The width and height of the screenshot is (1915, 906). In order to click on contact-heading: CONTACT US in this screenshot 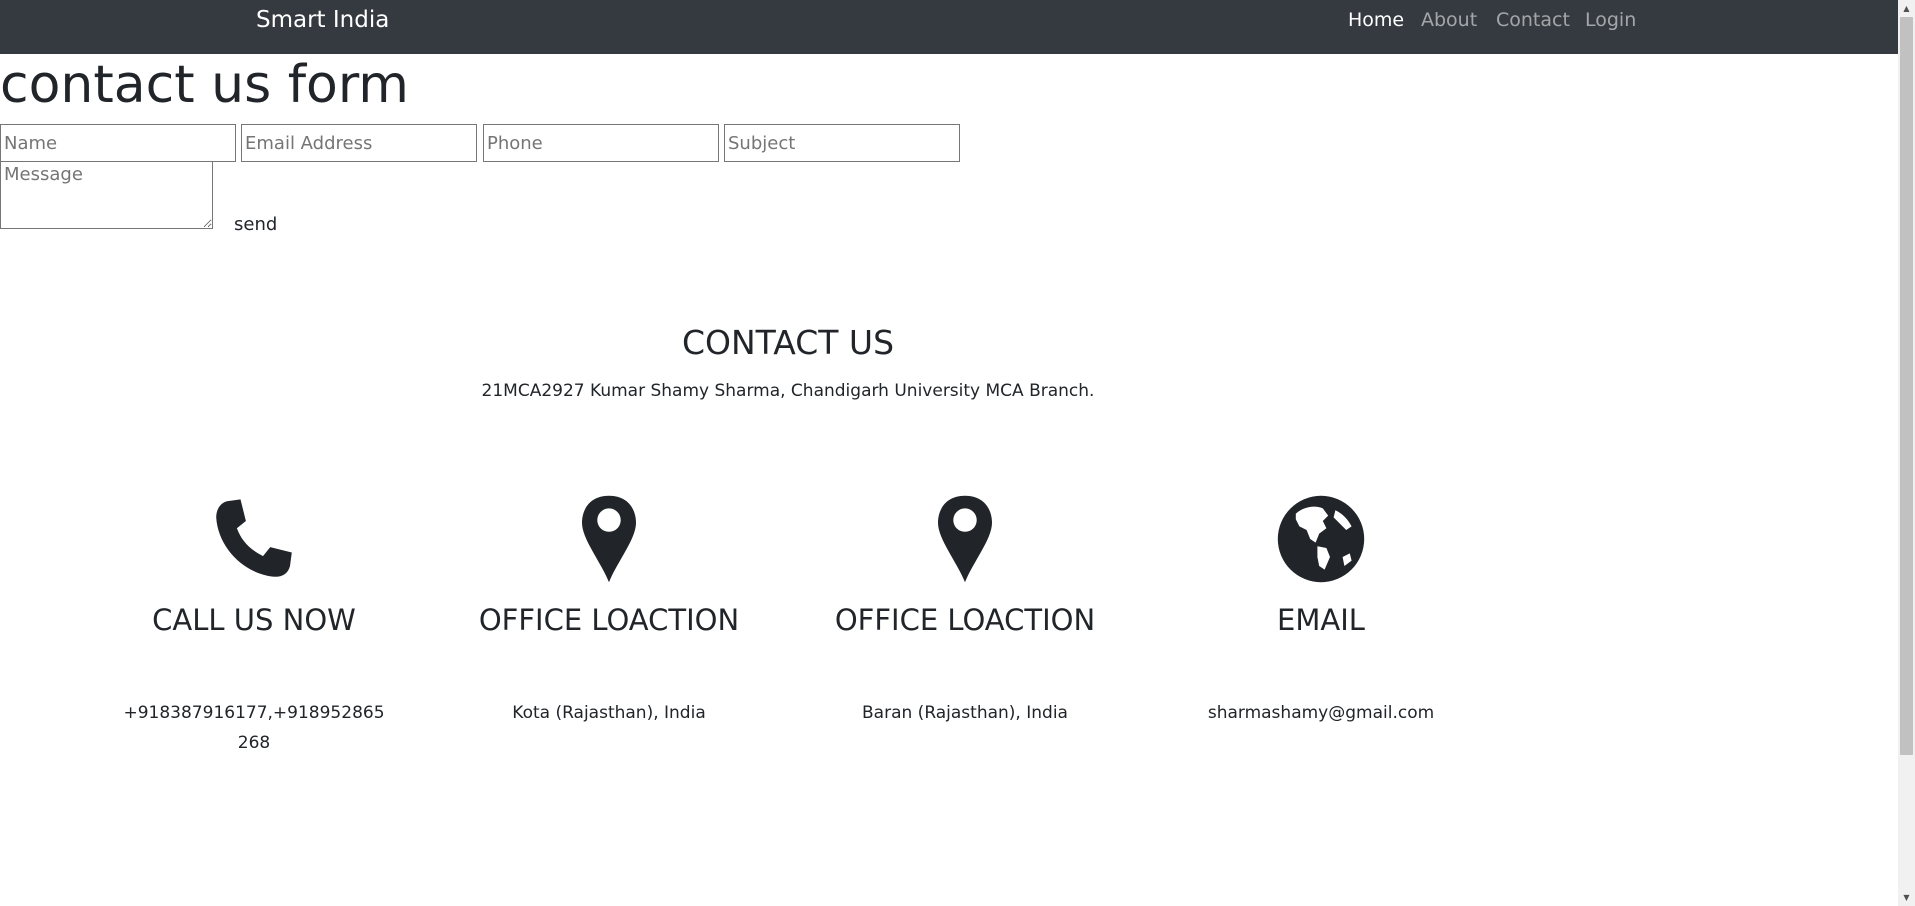, I will do `click(788, 342)`.